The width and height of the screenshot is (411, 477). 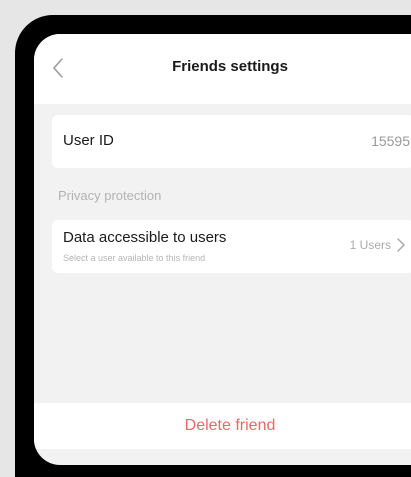 I want to click on nav-header: Friends settings, so click(x=222, y=69).